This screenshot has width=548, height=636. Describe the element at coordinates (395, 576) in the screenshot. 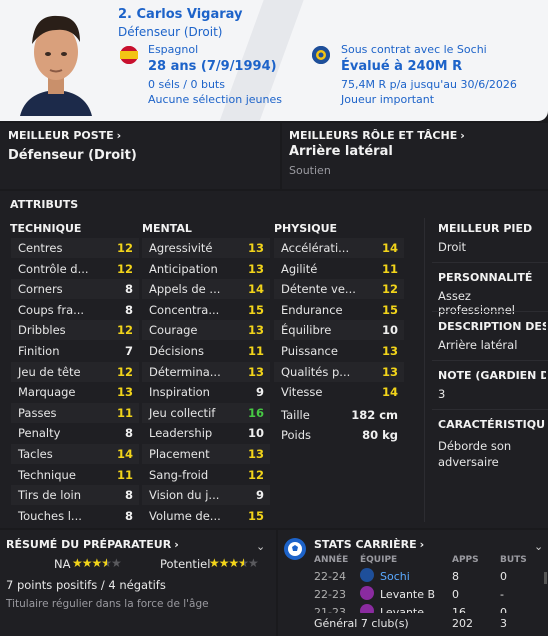

I see `career-team: Sochi` at that location.